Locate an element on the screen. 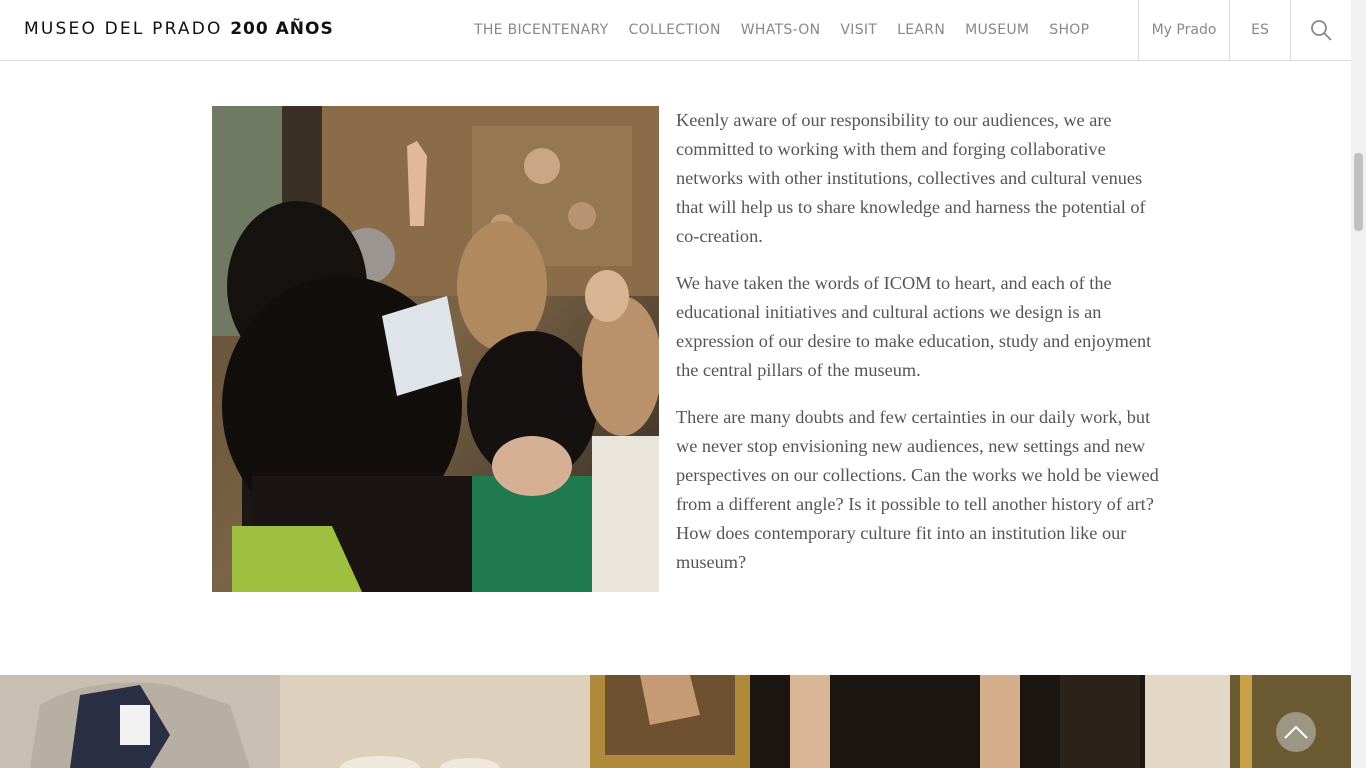 The image size is (1366, 768). page-scrollbar is located at coordinates (1358, 384).